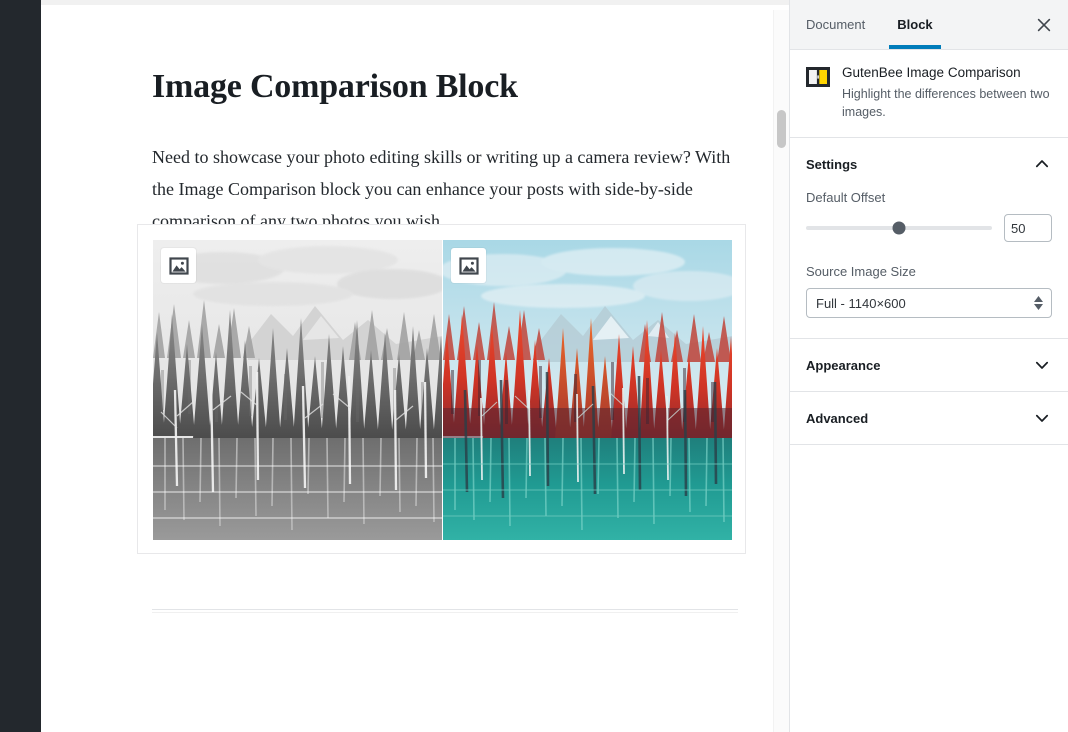  I want to click on comparison-pane-left, so click(297, 390).